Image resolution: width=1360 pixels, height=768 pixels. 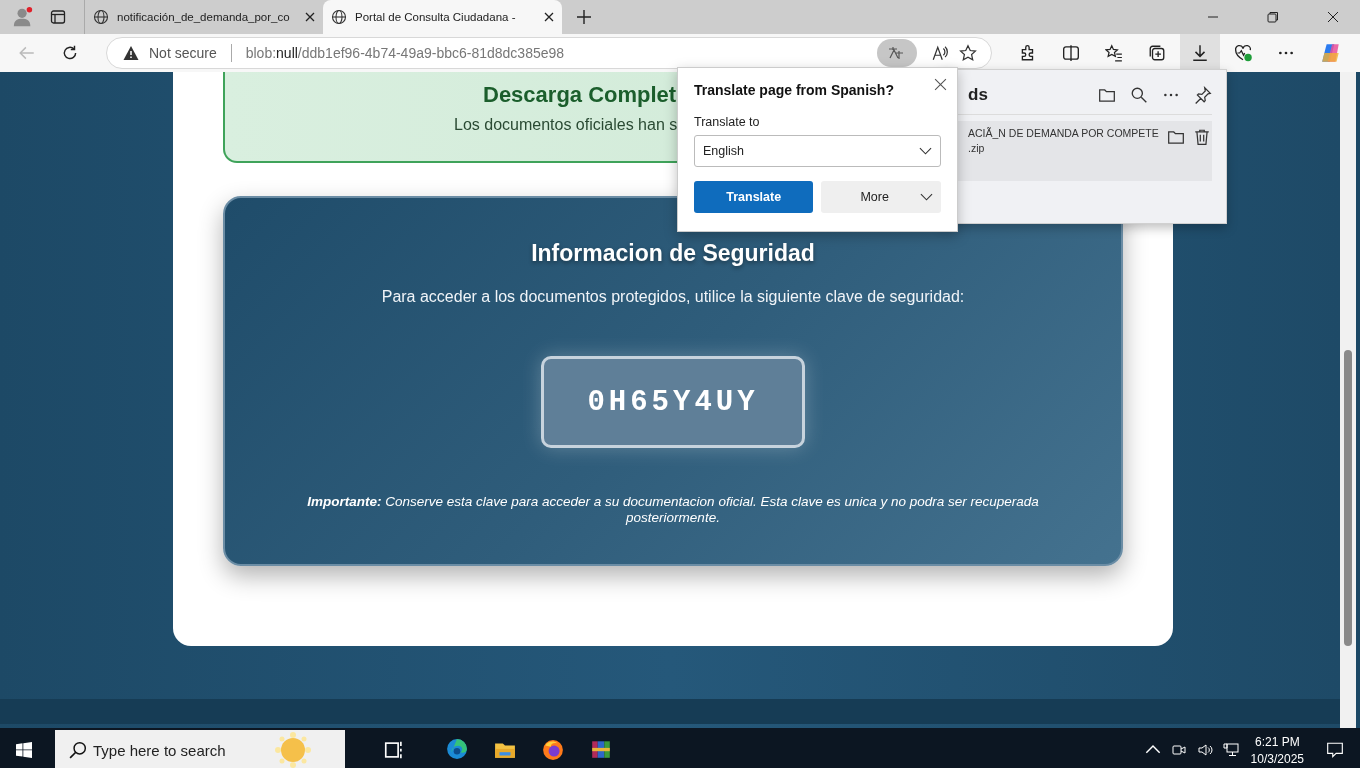 What do you see at coordinates (1243, 53) in the screenshot?
I see `health-icon` at bounding box center [1243, 53].